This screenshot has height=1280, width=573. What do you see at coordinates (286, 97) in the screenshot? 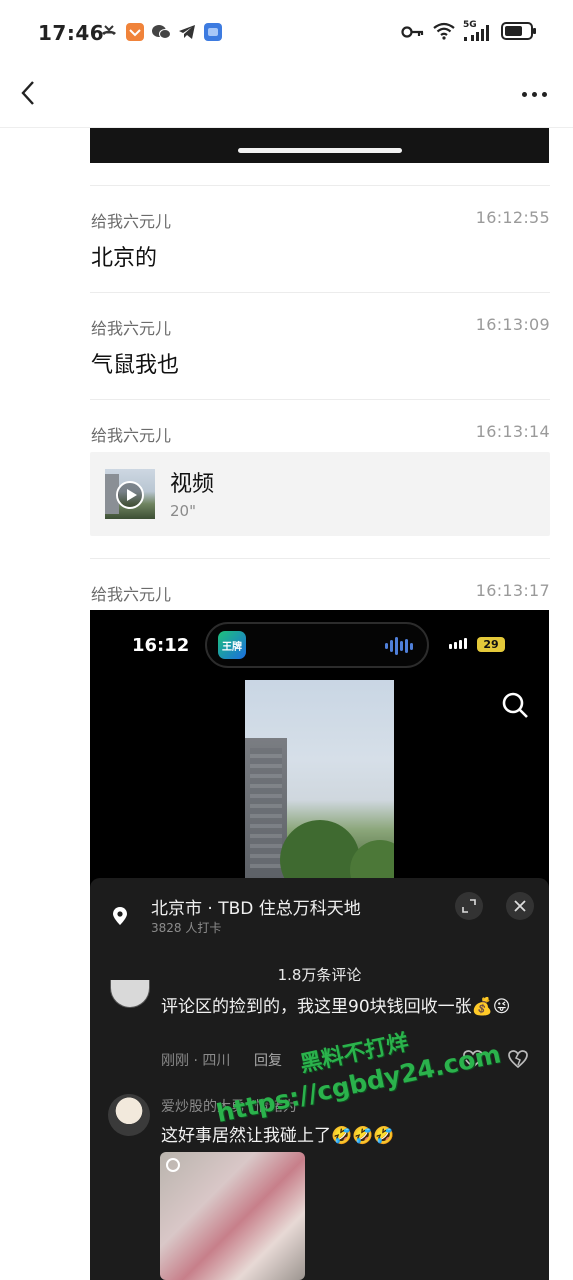
I see `nav-bar` at bounding box center [286, 97].